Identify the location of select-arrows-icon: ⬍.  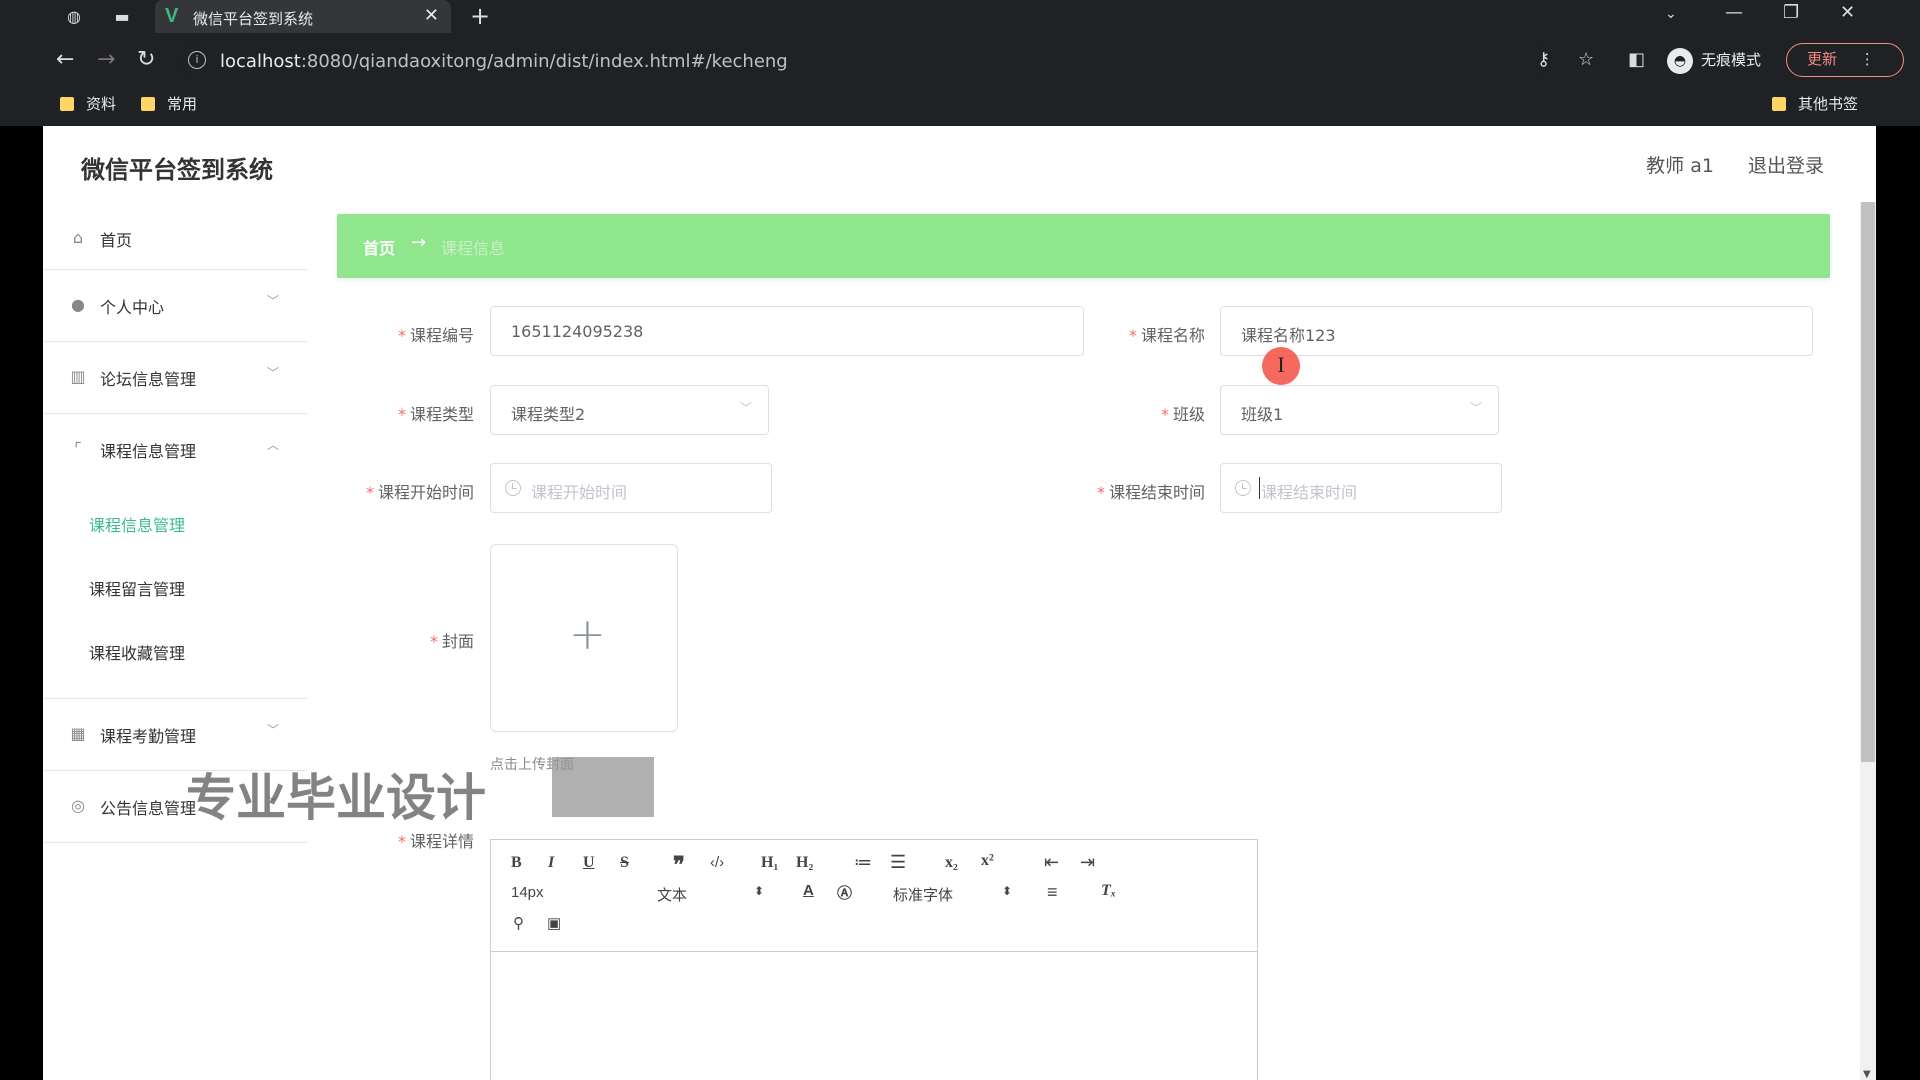
(1007, 891).